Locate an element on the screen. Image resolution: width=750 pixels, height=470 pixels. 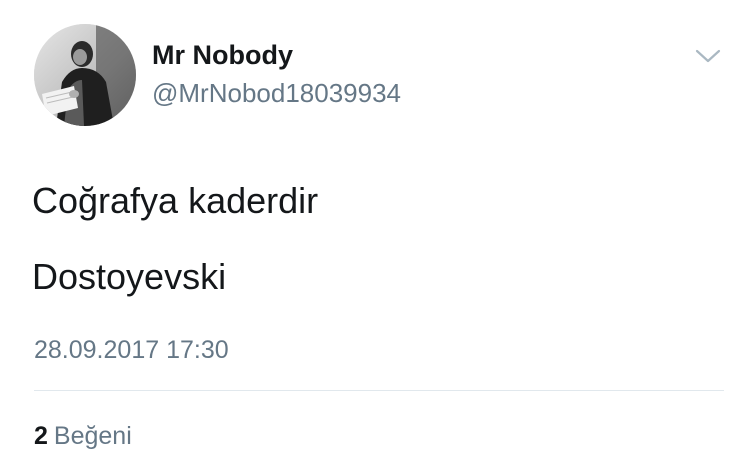
likes-stat: 2 Beğeni is located at coordinates (83, 436).